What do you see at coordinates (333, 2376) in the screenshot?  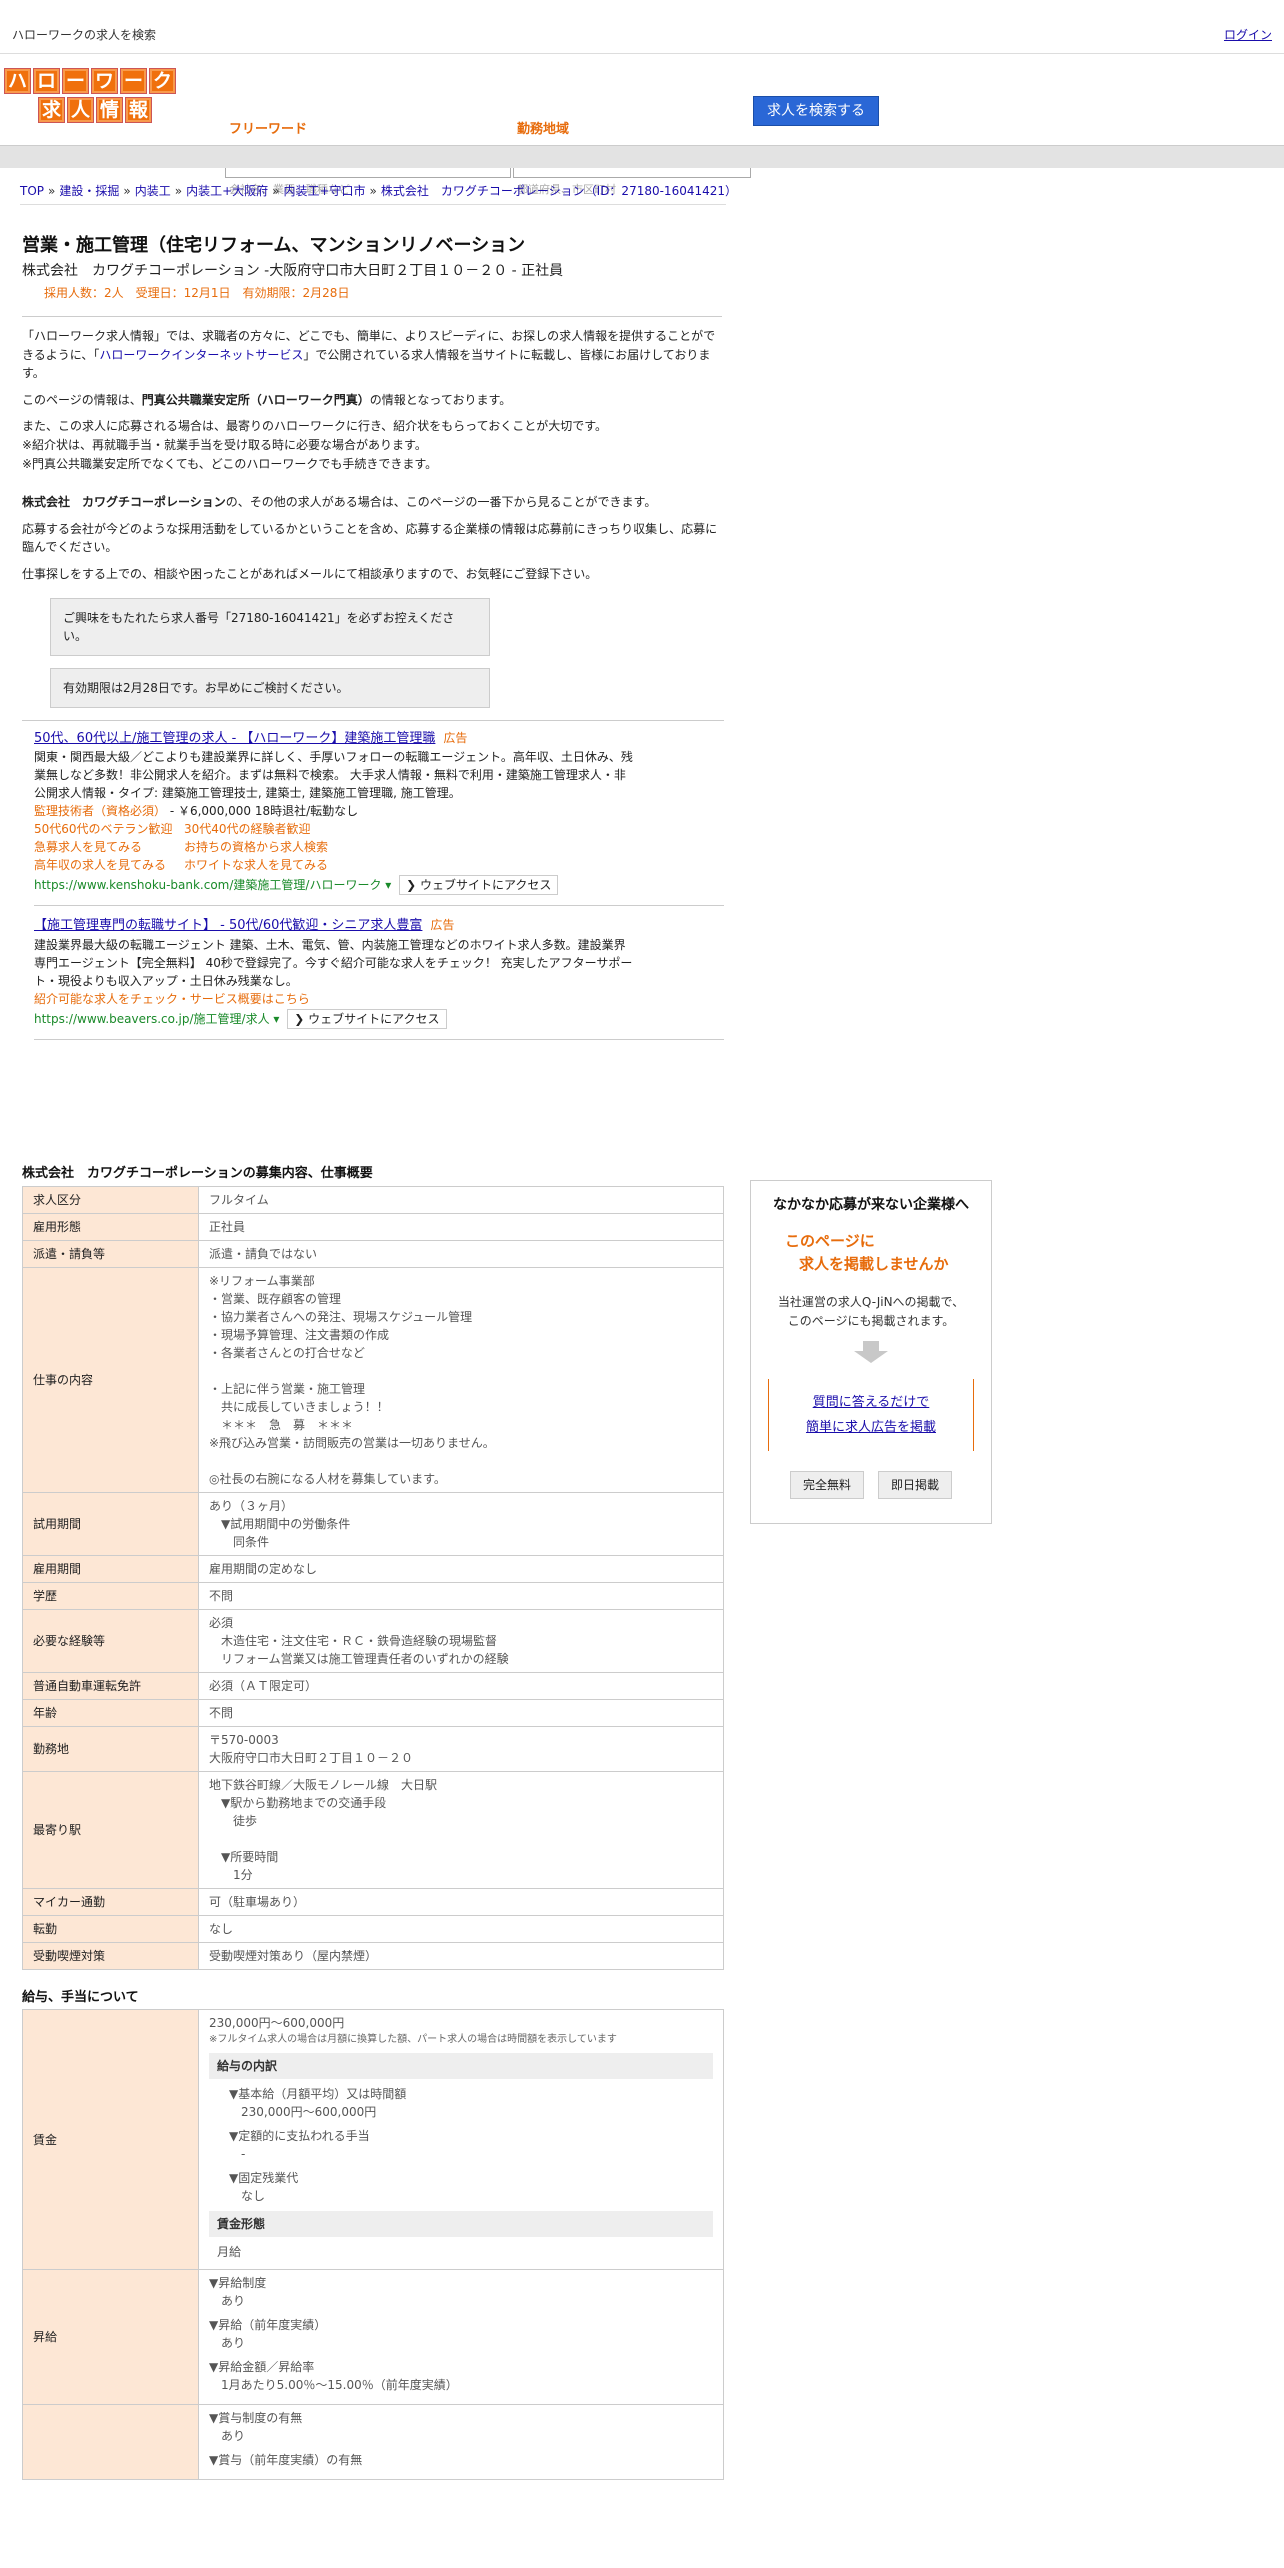 I see `raise-item: ▼昇給金額／昇給率 1月あたり5.00％〜15.00％（前年度実績）` at bounding box center [333, 2376].